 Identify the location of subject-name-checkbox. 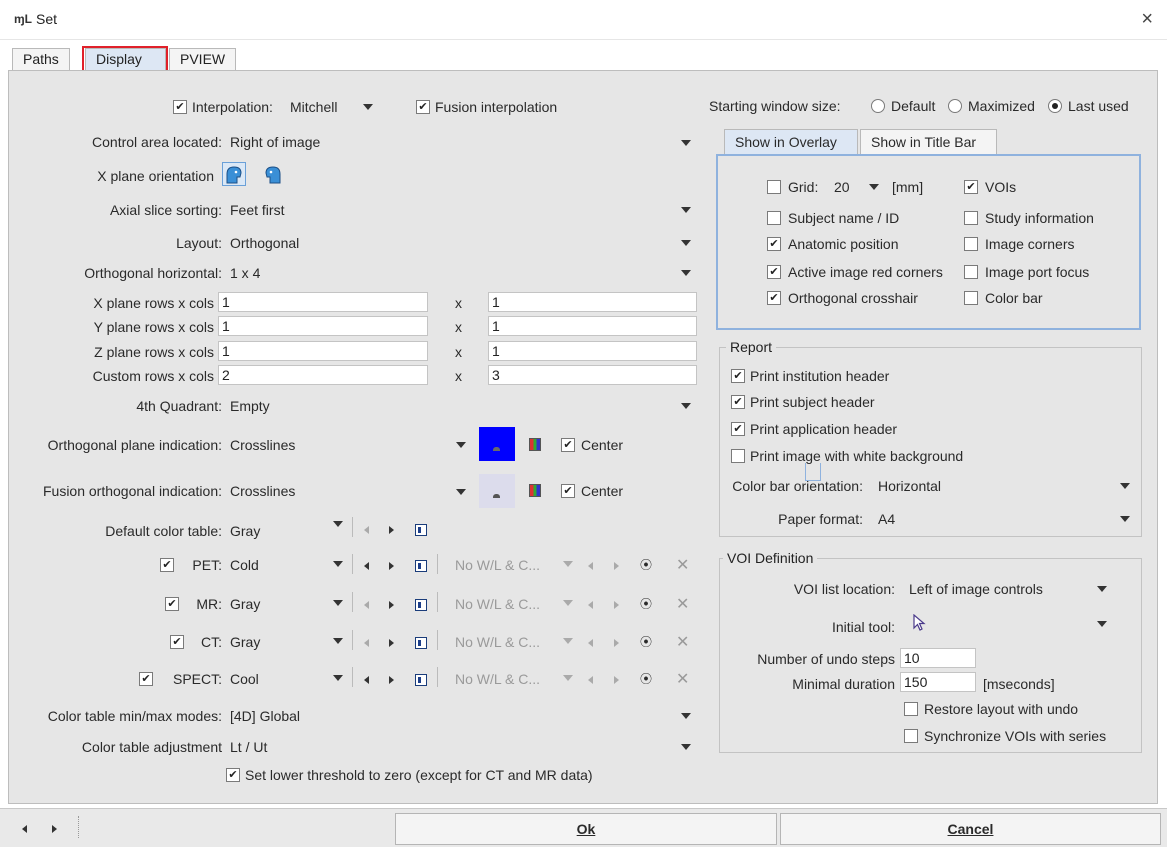
(774, 218).